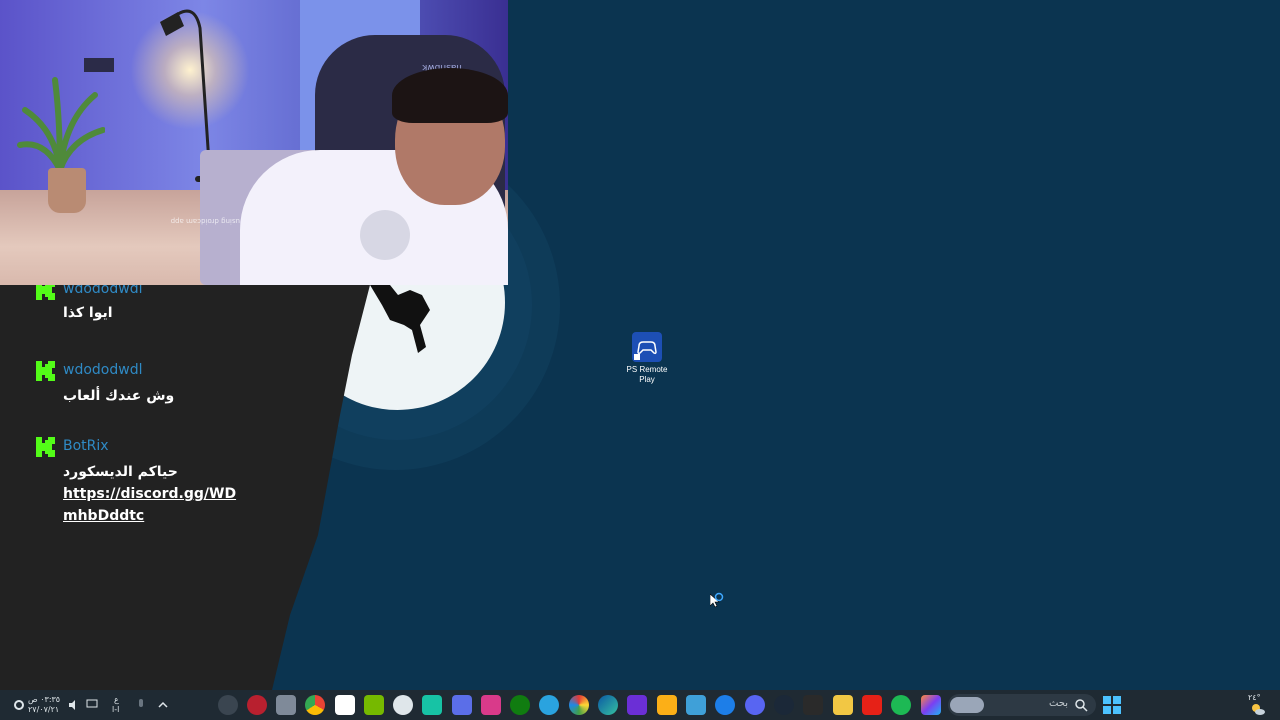 The image size is (1280, 720). I want to click on droidcam-overlay-text: using droidcam app, so click(205, 221).